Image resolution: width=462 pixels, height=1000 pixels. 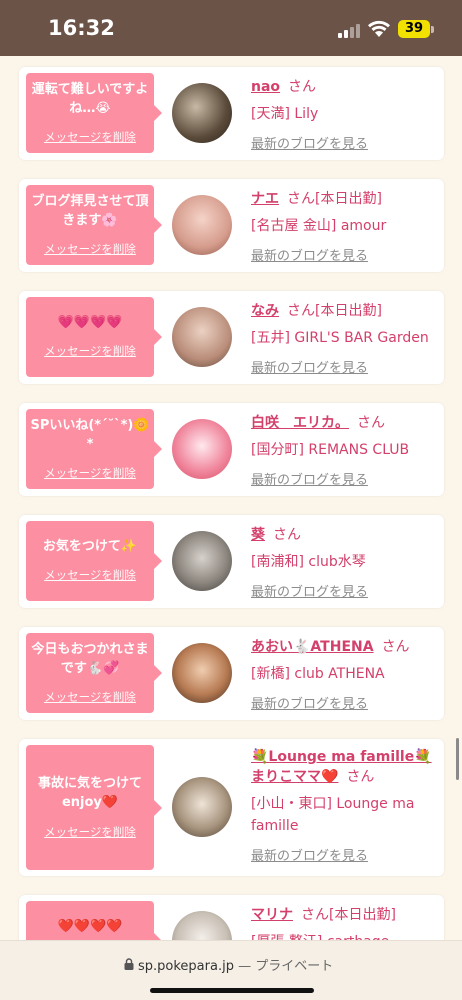 What do you see at coordinates (265, 199) in the screenshot?
I see `profile-name-link: ナエ` at bounding box center [265, 199].